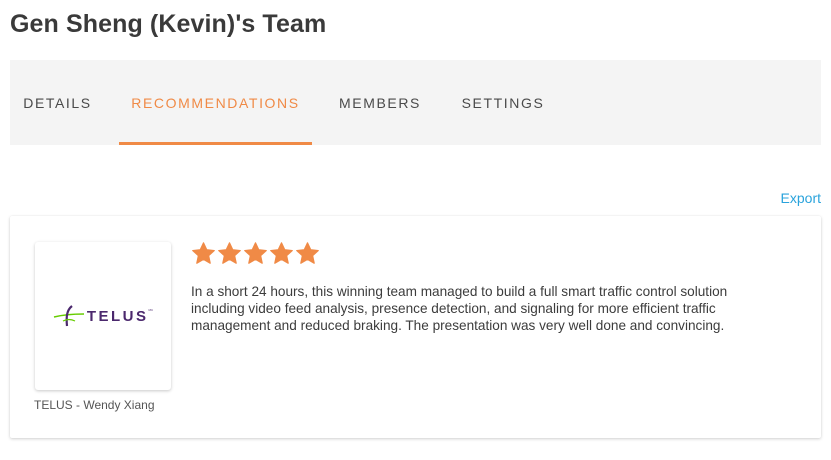 Image resolution: width=831 pixels, height=460 pixels. I want to click on active-tab-indicator, so click(215, 143).